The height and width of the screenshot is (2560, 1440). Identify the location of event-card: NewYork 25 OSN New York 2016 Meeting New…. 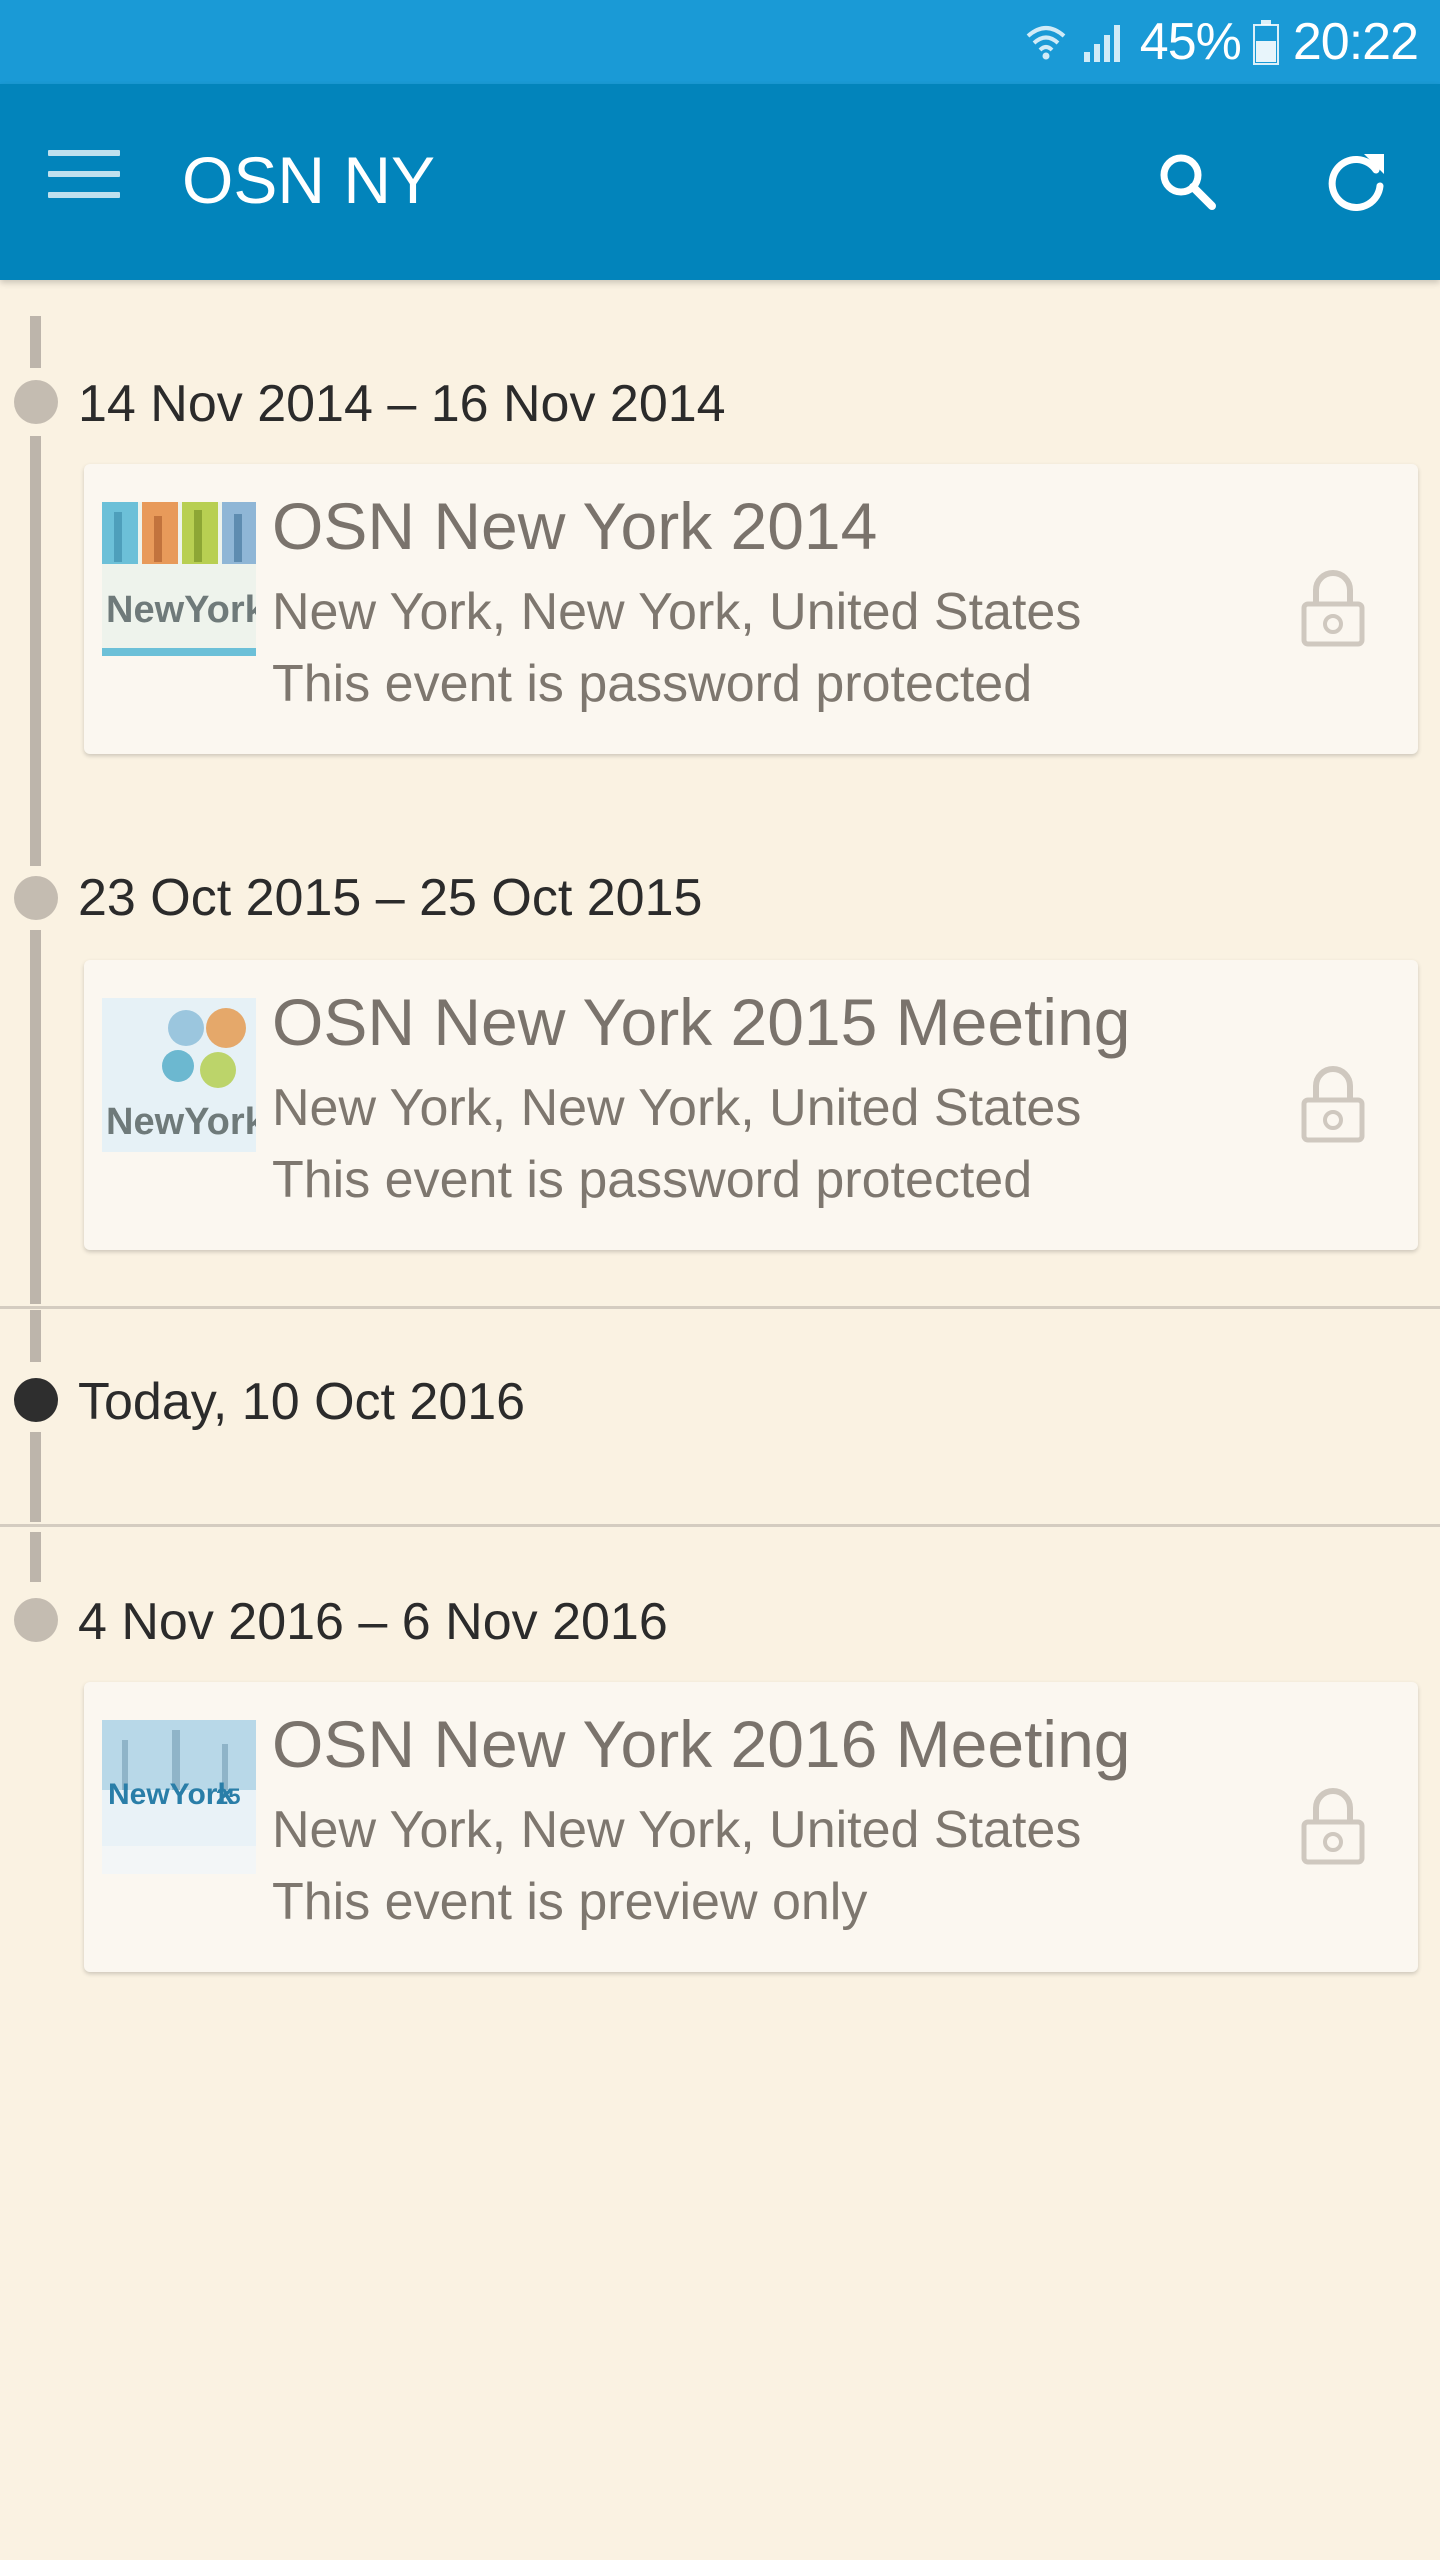
(751, 1827).